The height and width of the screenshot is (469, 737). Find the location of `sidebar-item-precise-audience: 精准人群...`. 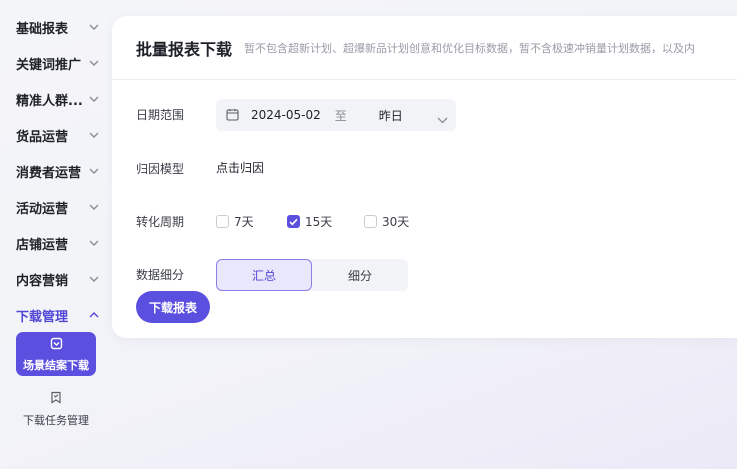

sidebar-item-precise-audience: 精准人群... is located at coordinates (58, 99).